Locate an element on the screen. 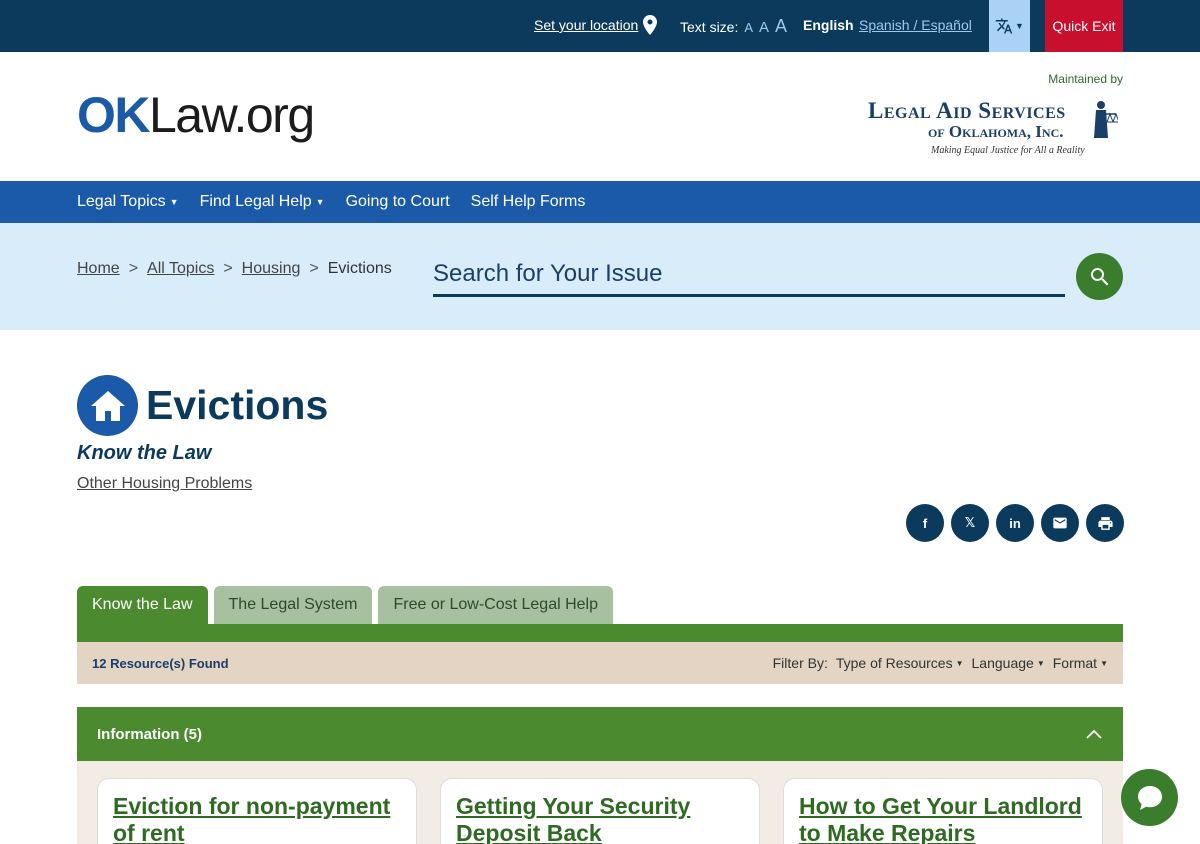  print-button is located at coordinates (1105, 523).